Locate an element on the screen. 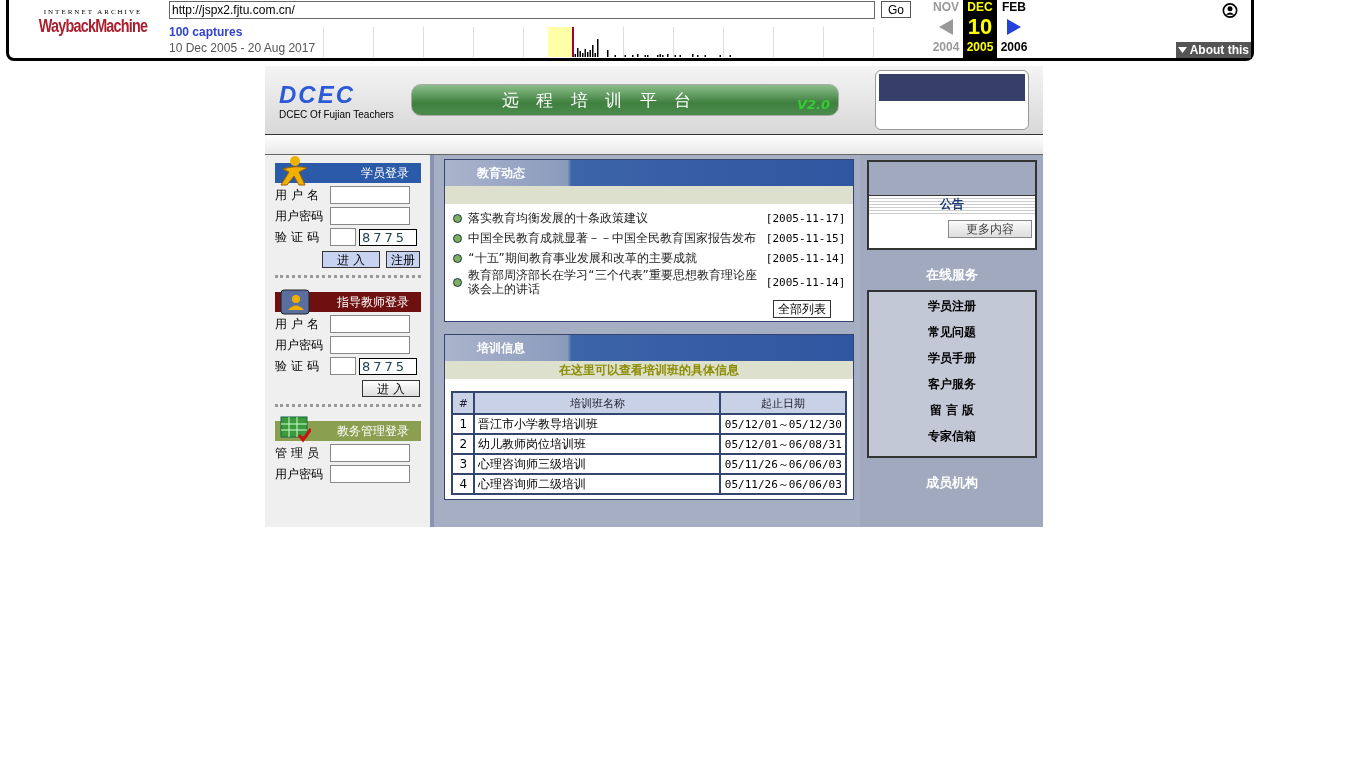 The height and width of the screenshot is (768, 1366). login-title: 指导教师登录 is located at coordinates (373, 302).